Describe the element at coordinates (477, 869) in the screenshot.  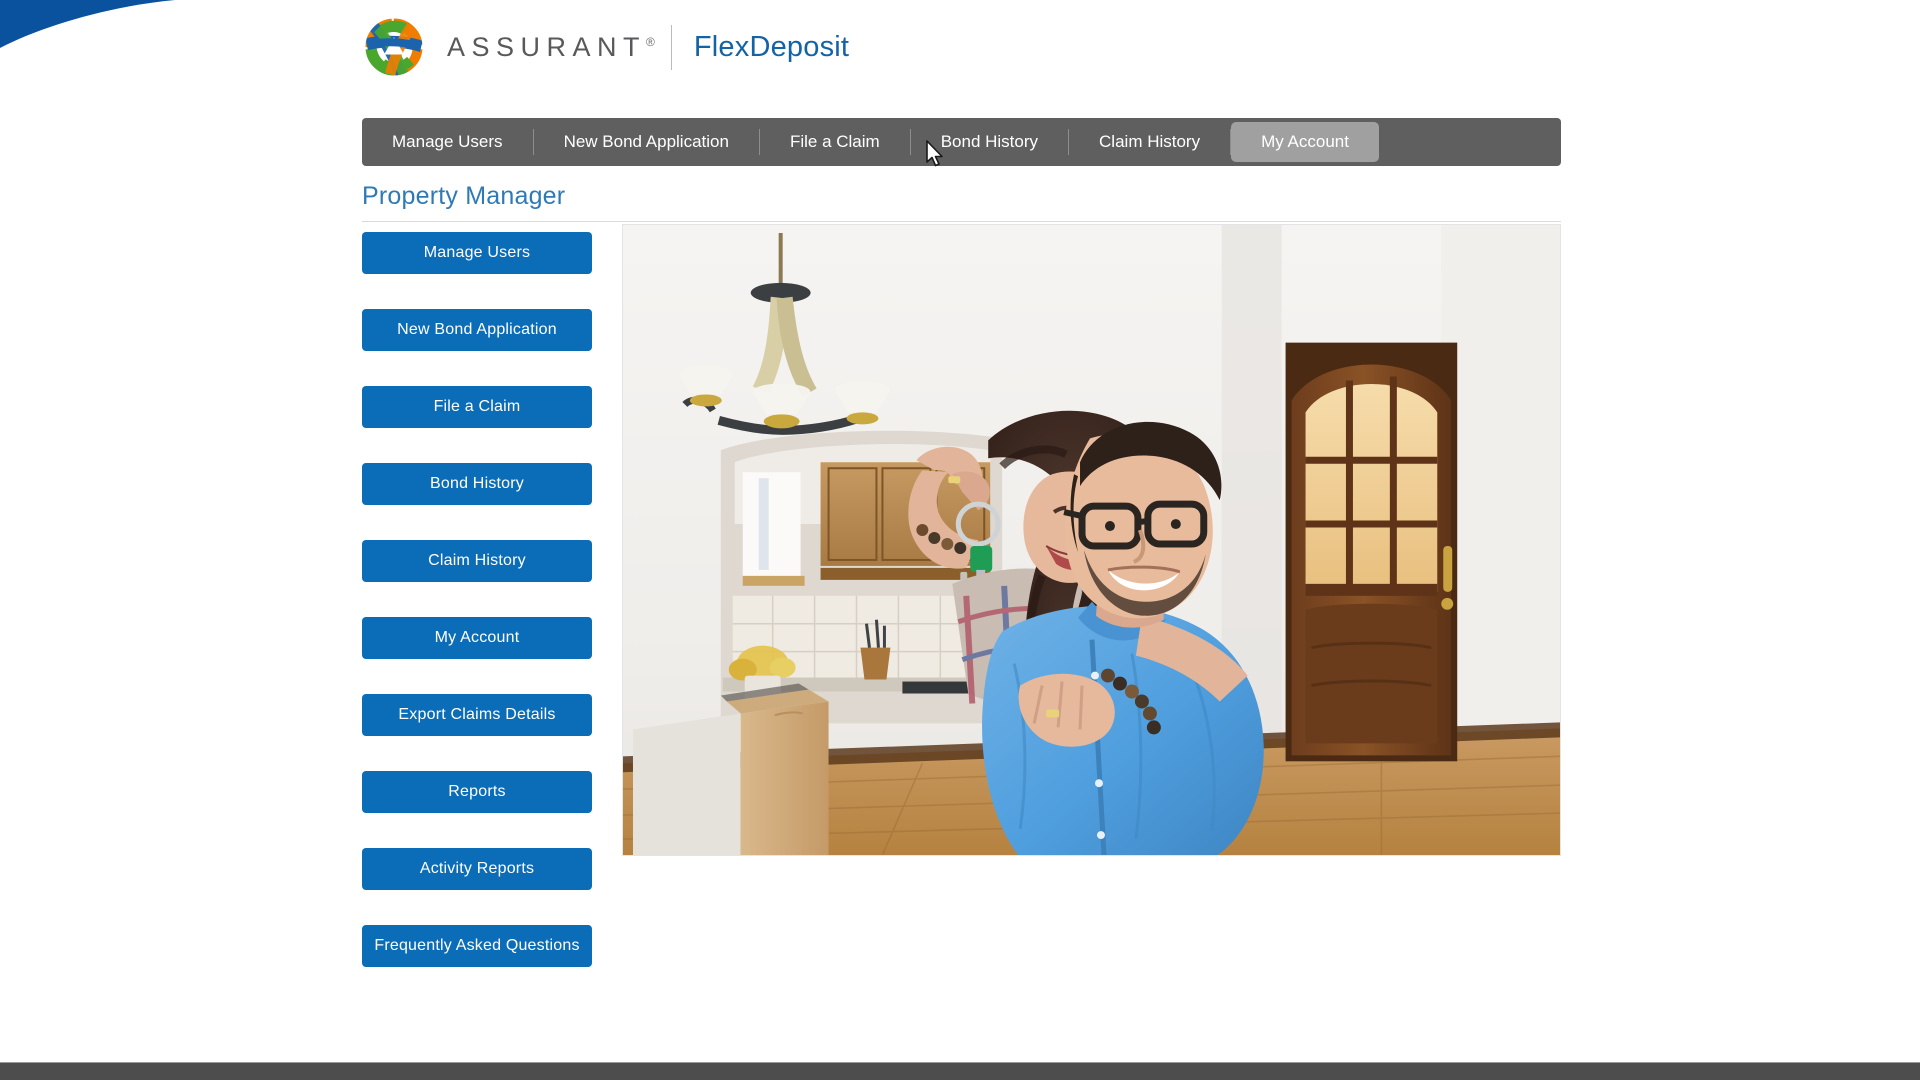
I see `sidebar-button-activity-reports: Activity Reports` at that location.